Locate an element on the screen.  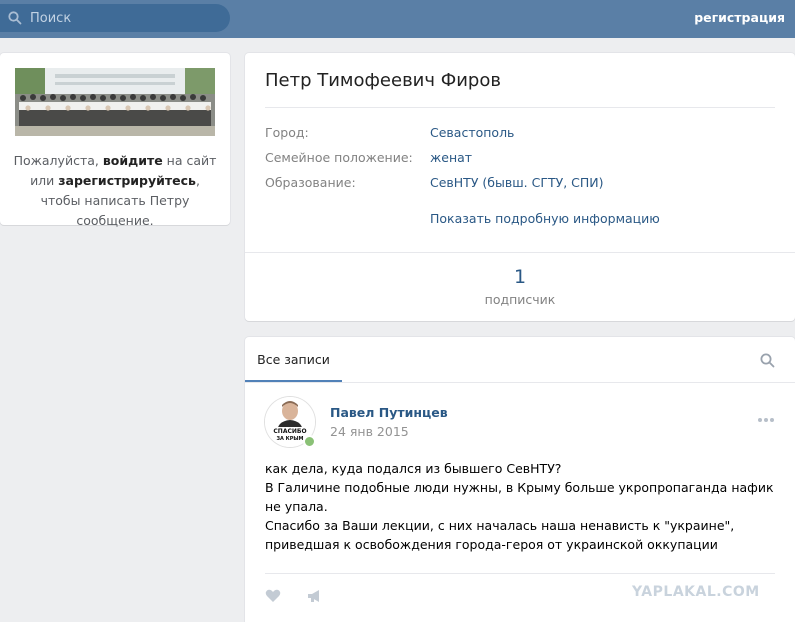
post-date: 24 янв 2015 is located at coordinates (369, 431).